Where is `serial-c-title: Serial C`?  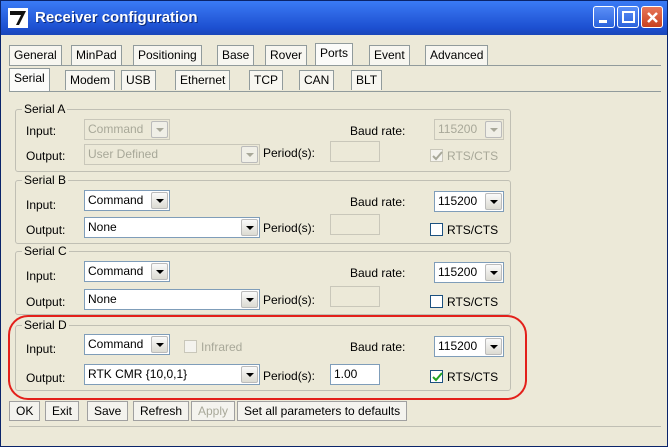
serial-c-title: Serial C is located at coordinates (45, 251).